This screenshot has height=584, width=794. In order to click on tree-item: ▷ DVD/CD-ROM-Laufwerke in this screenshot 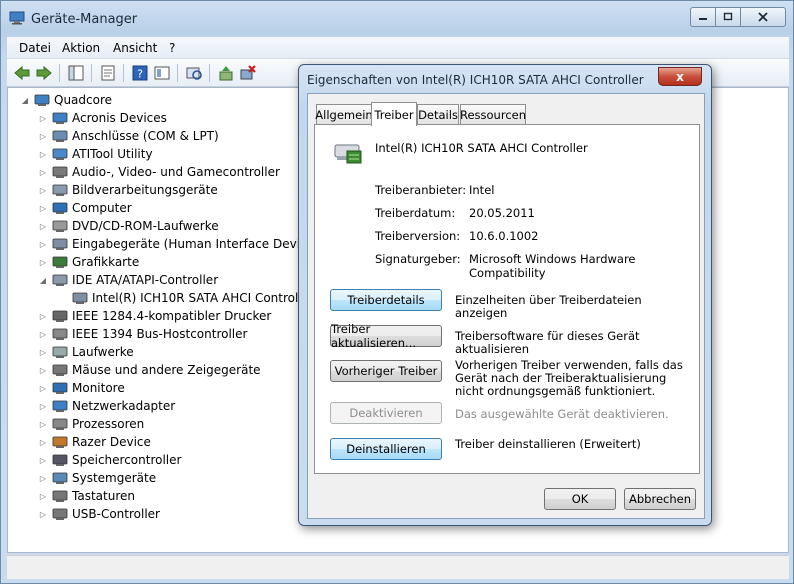, I will do `click(128, 226)`.